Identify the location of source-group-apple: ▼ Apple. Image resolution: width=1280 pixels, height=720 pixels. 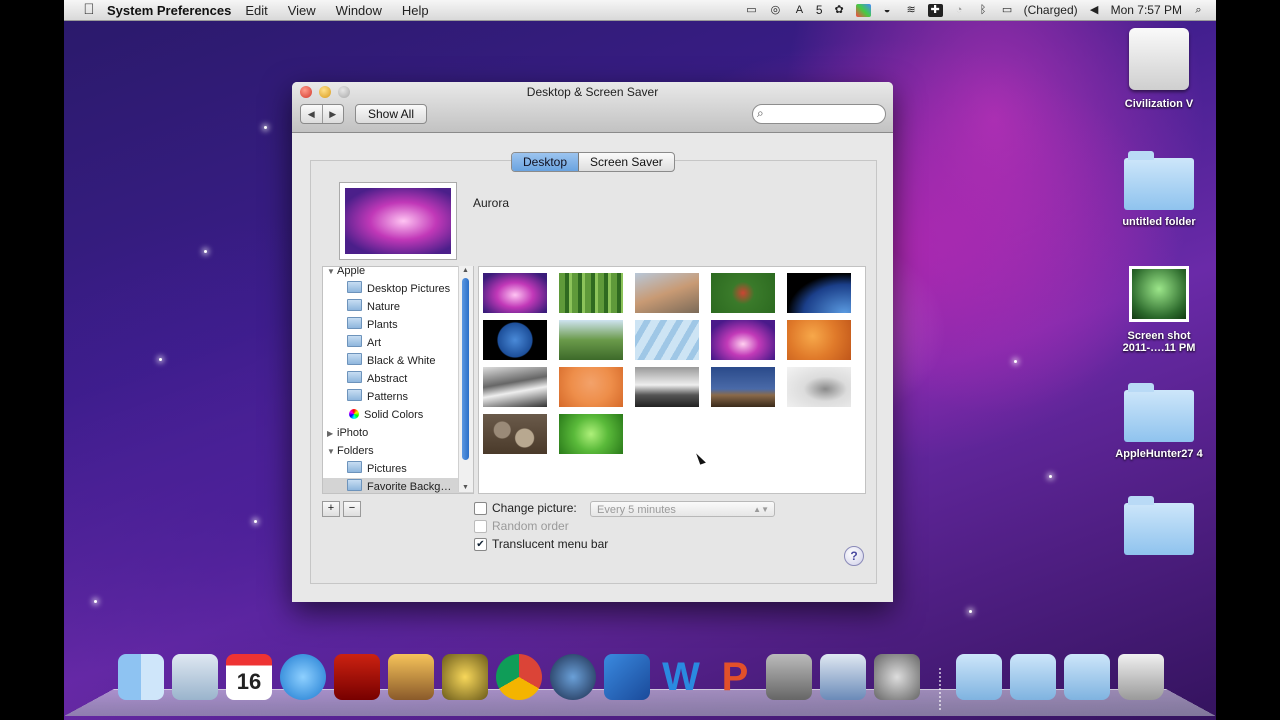
(398, 274).